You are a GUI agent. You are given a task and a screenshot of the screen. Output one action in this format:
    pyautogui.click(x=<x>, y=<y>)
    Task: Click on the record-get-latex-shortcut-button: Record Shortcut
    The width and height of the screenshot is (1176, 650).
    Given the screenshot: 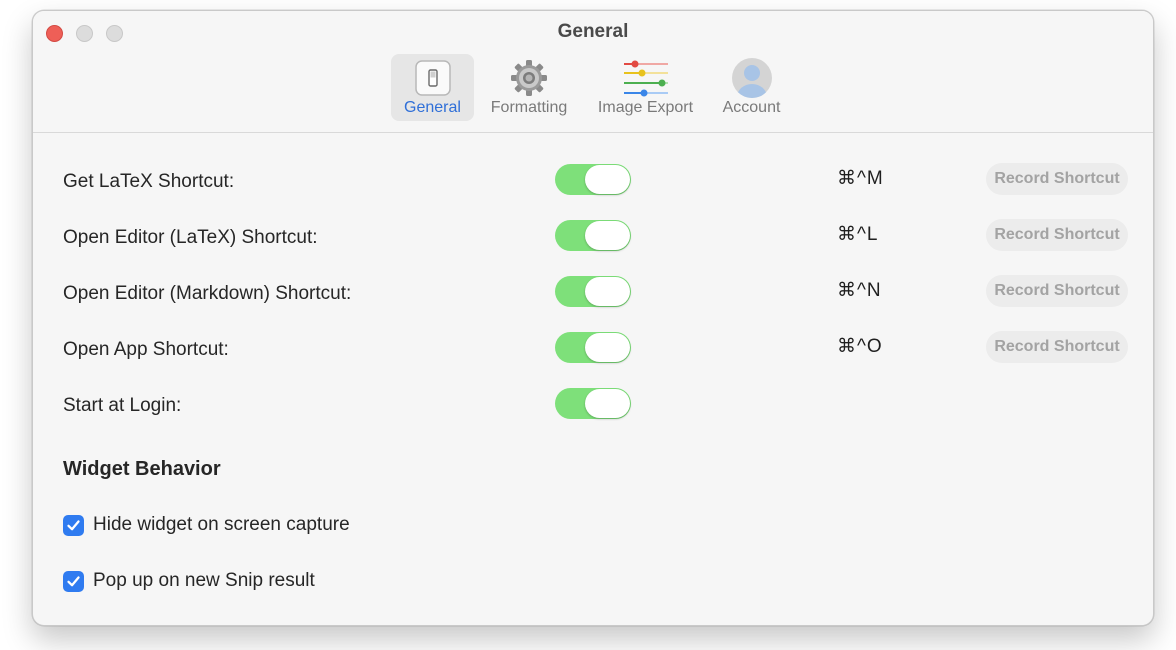 What is the action you would take?
    pyautogui.click(x=1057, y=179)
    